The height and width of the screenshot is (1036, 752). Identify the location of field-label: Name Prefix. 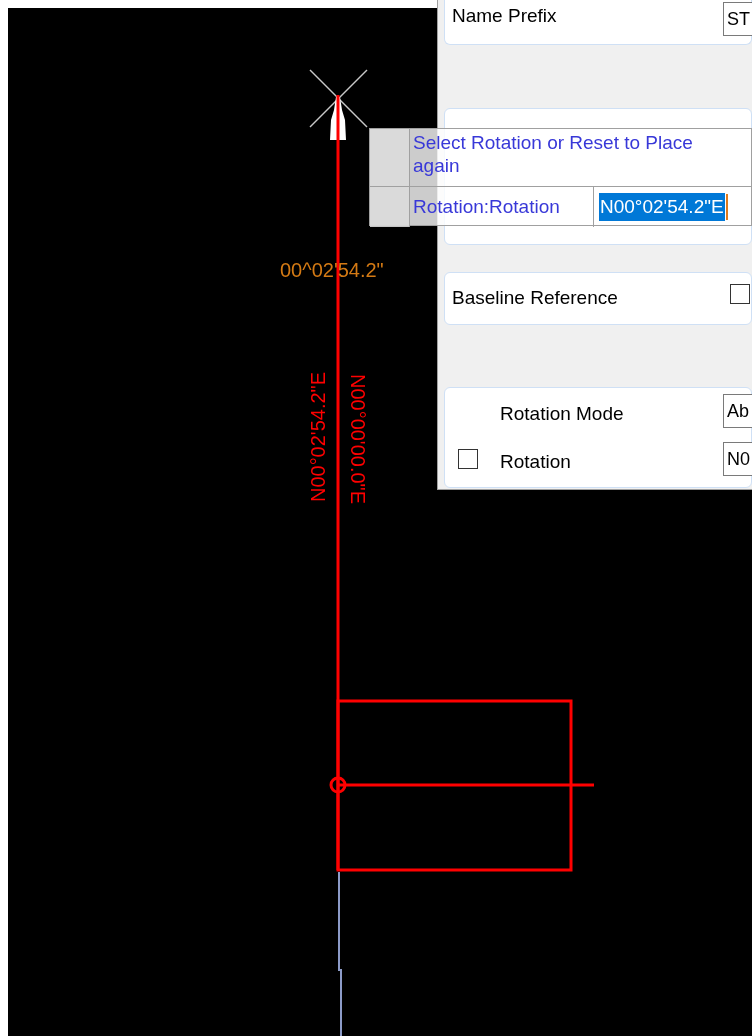
(504, 16).